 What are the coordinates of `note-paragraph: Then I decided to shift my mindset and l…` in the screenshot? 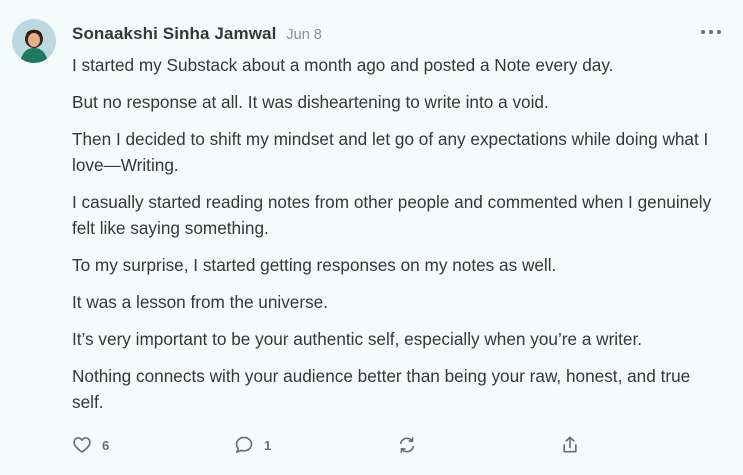 It's located at (390, 152).